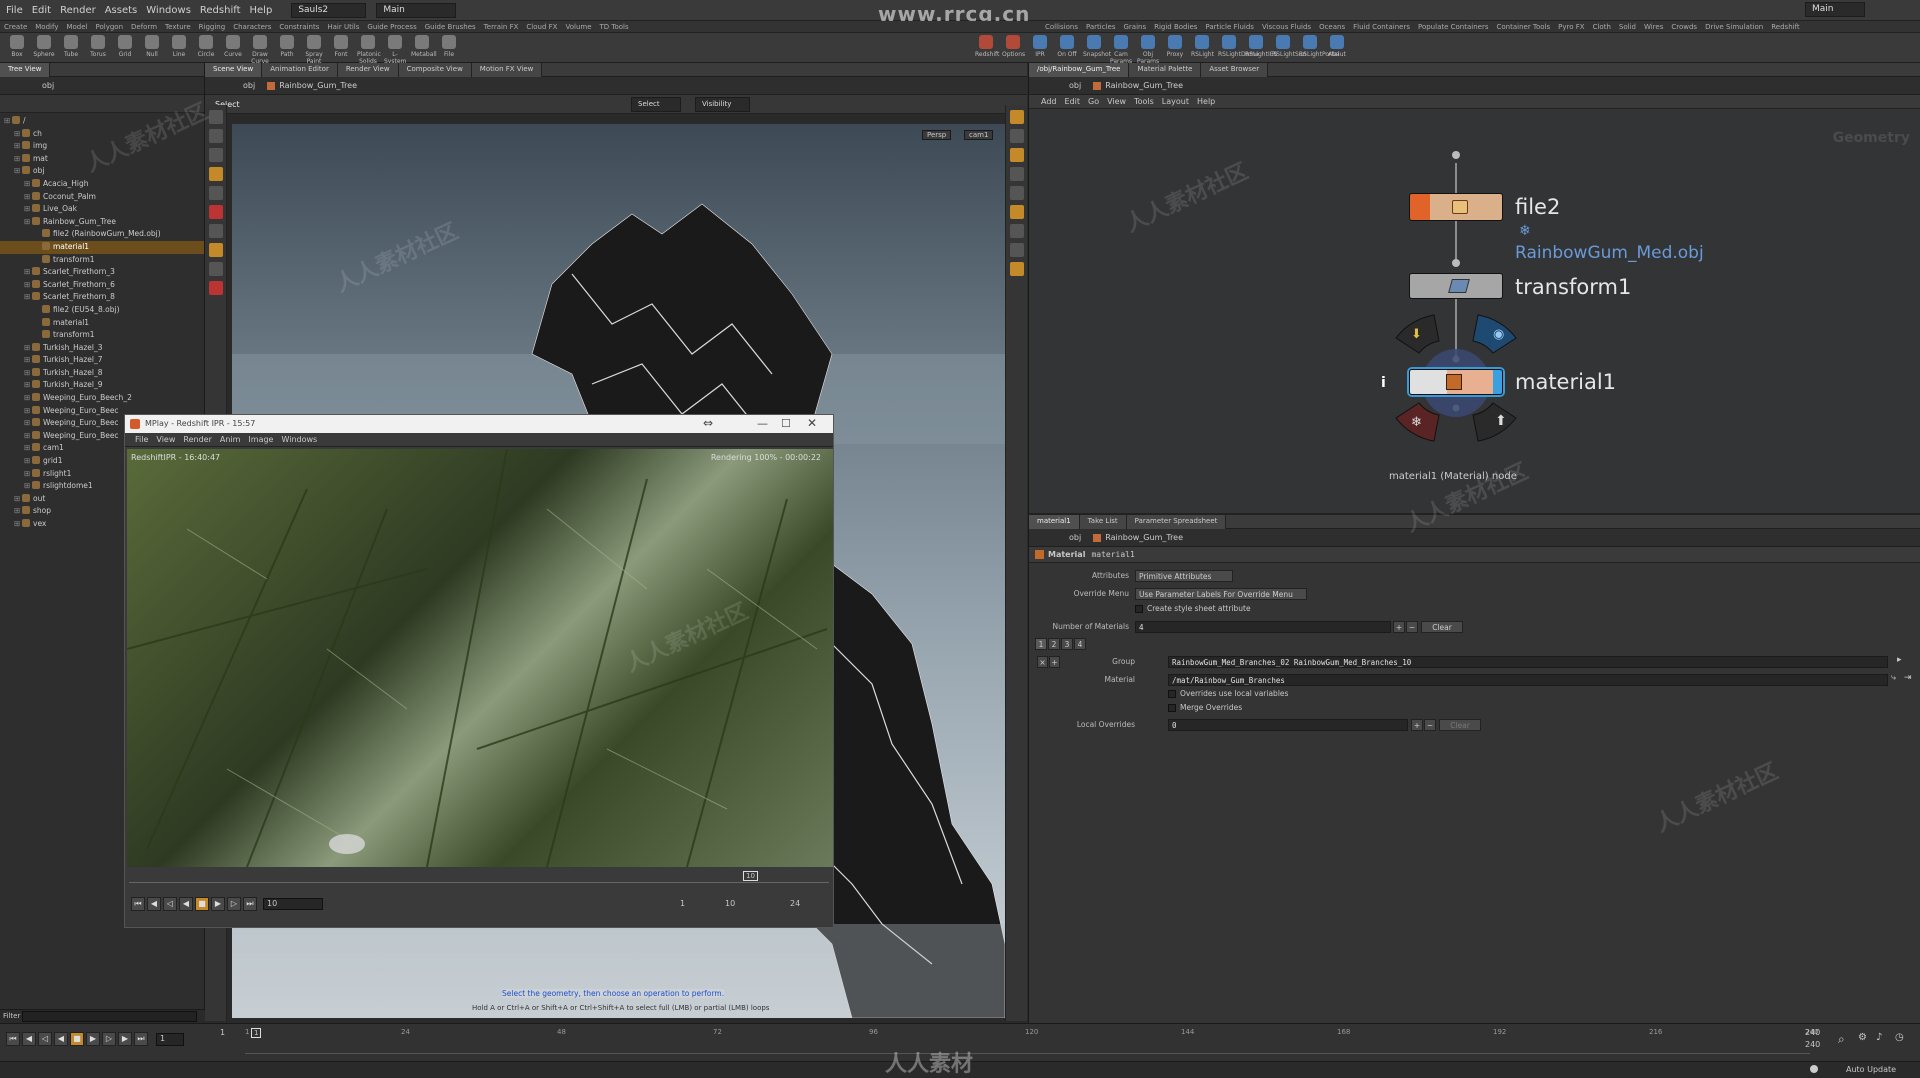 This screenshot has height=1078, width=1920. Describe the element at coordinates (1871, 1069) in the screenshot. I see `auto-update-menu: Auto Update` at that location.